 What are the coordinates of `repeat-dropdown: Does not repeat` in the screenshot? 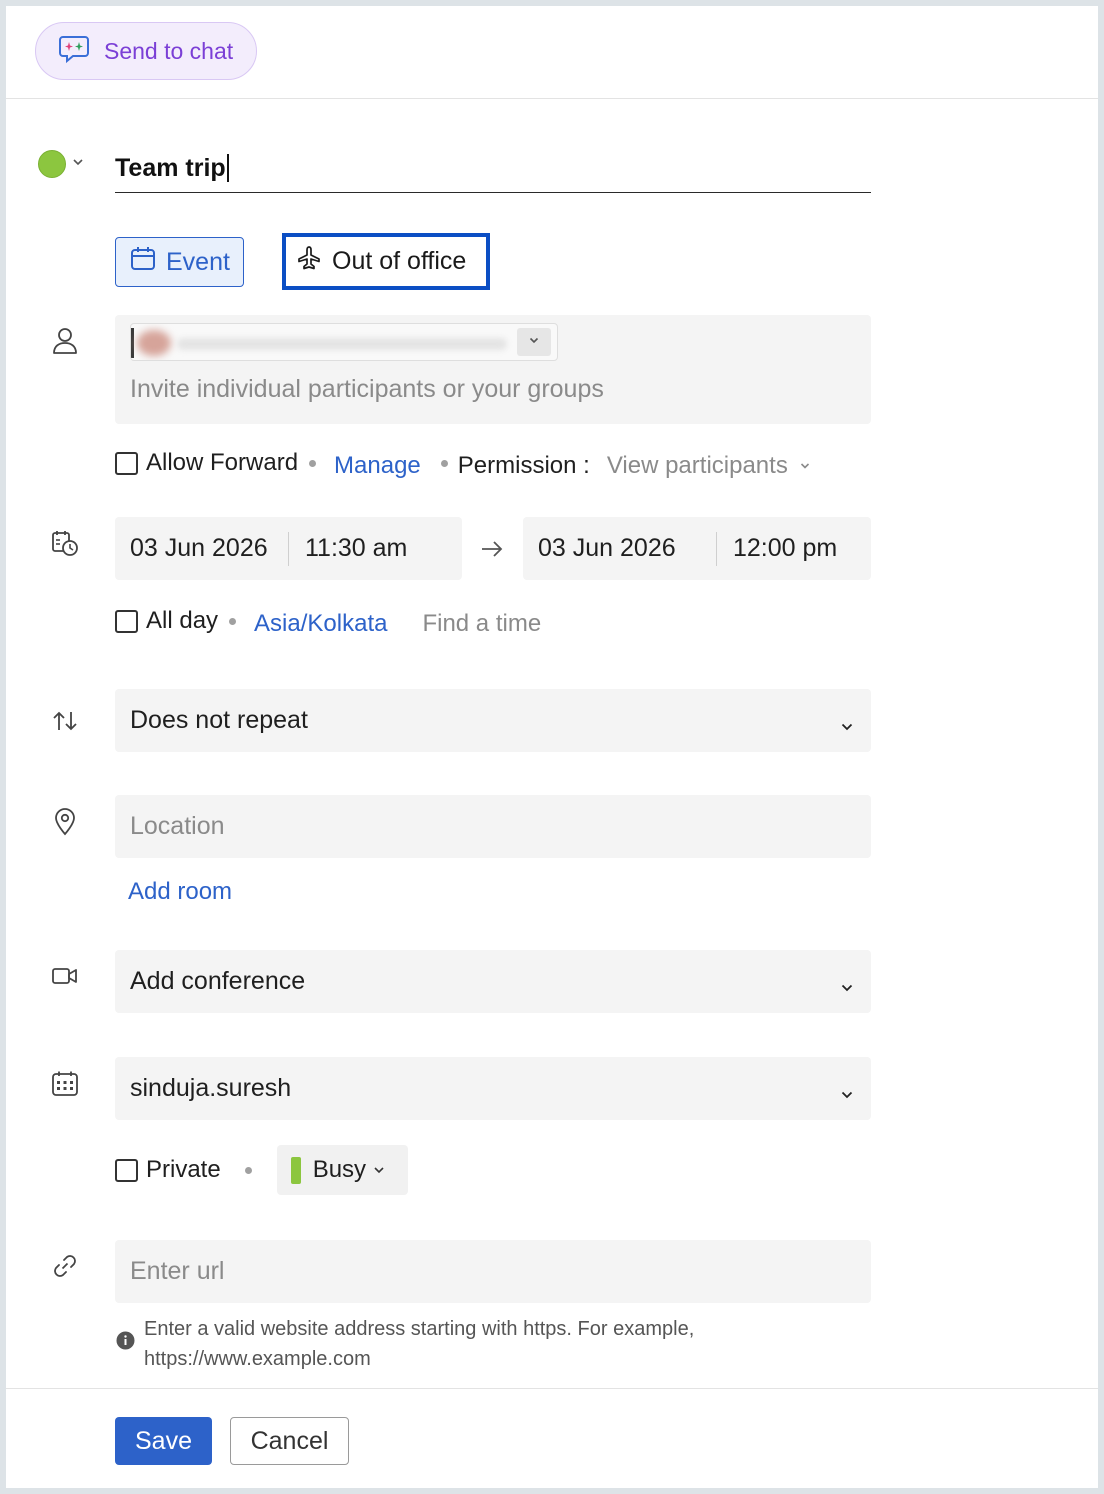 It's located at (493, 720).